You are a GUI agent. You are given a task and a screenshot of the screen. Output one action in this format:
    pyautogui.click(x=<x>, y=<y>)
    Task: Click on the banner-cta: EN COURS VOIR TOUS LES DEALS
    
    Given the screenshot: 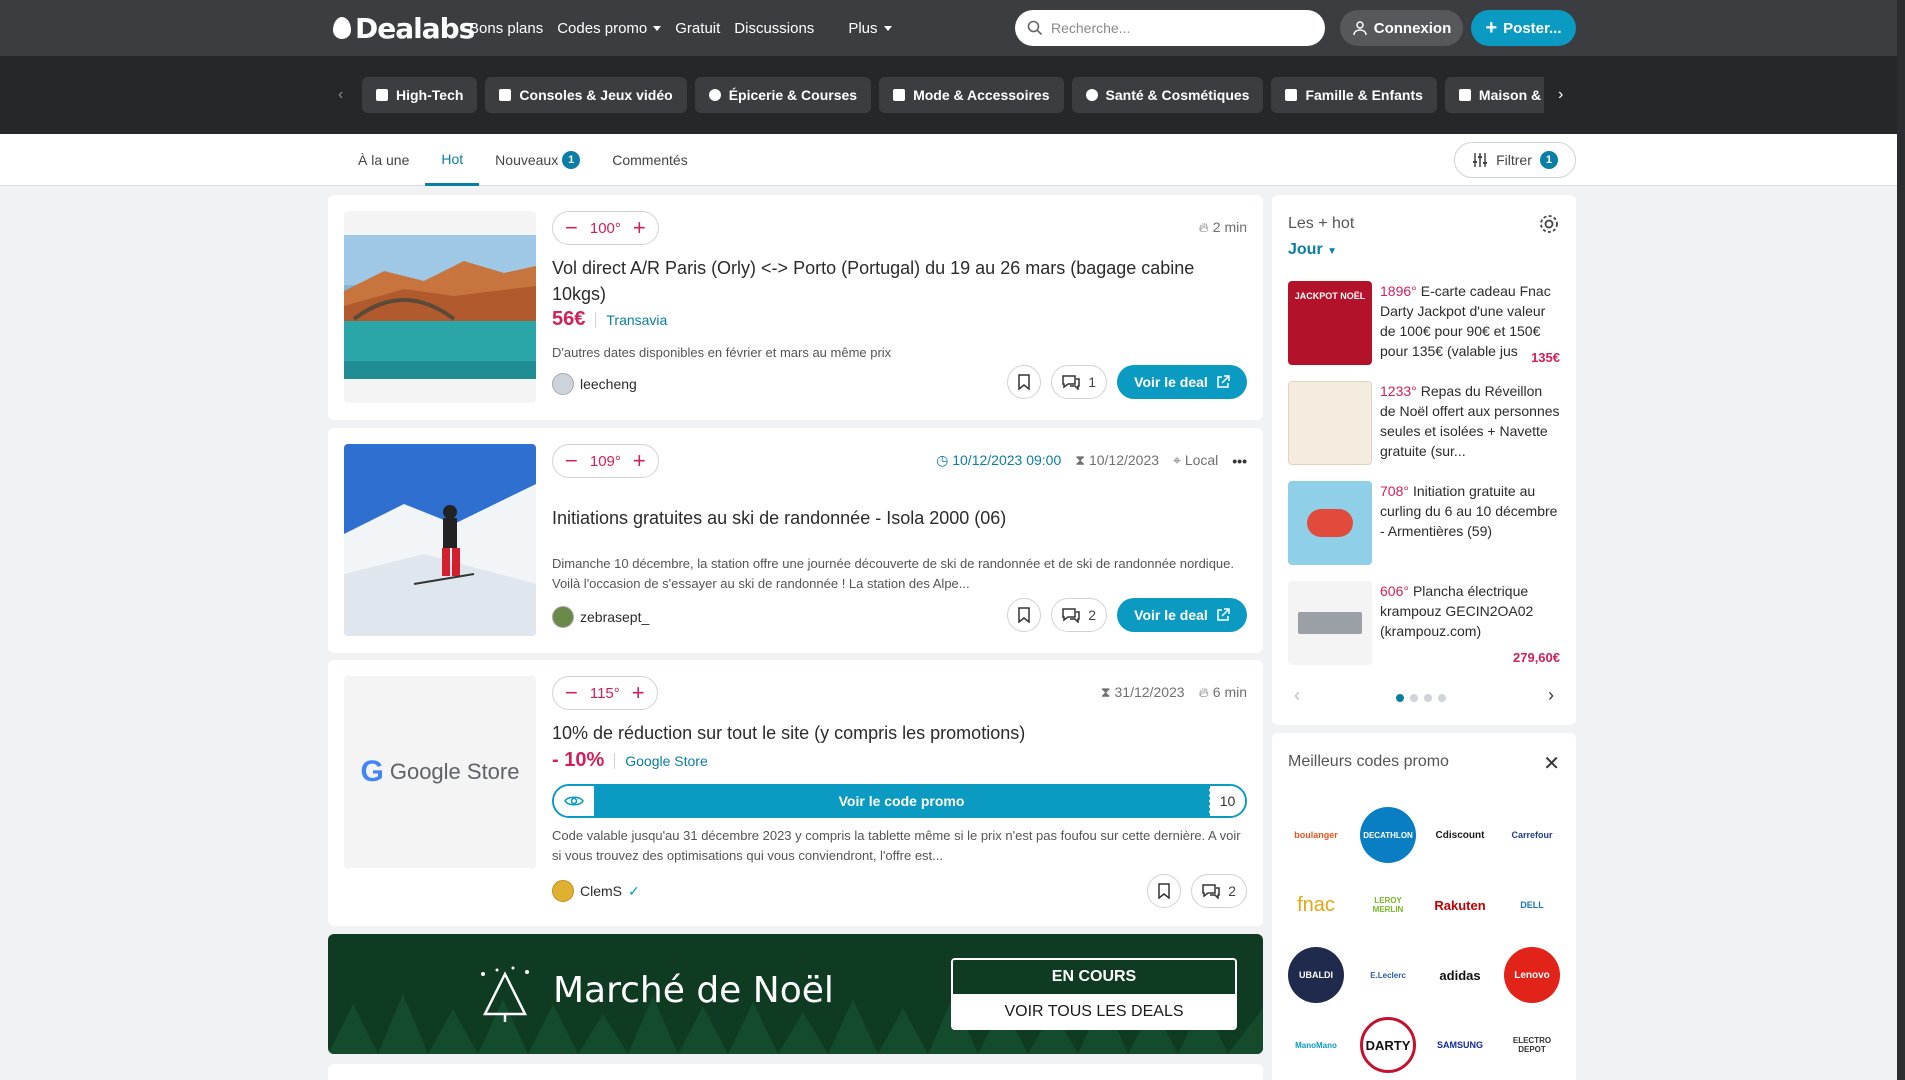 What is the action you would take?
    pyautogui.click(x=1094, y=994)
    